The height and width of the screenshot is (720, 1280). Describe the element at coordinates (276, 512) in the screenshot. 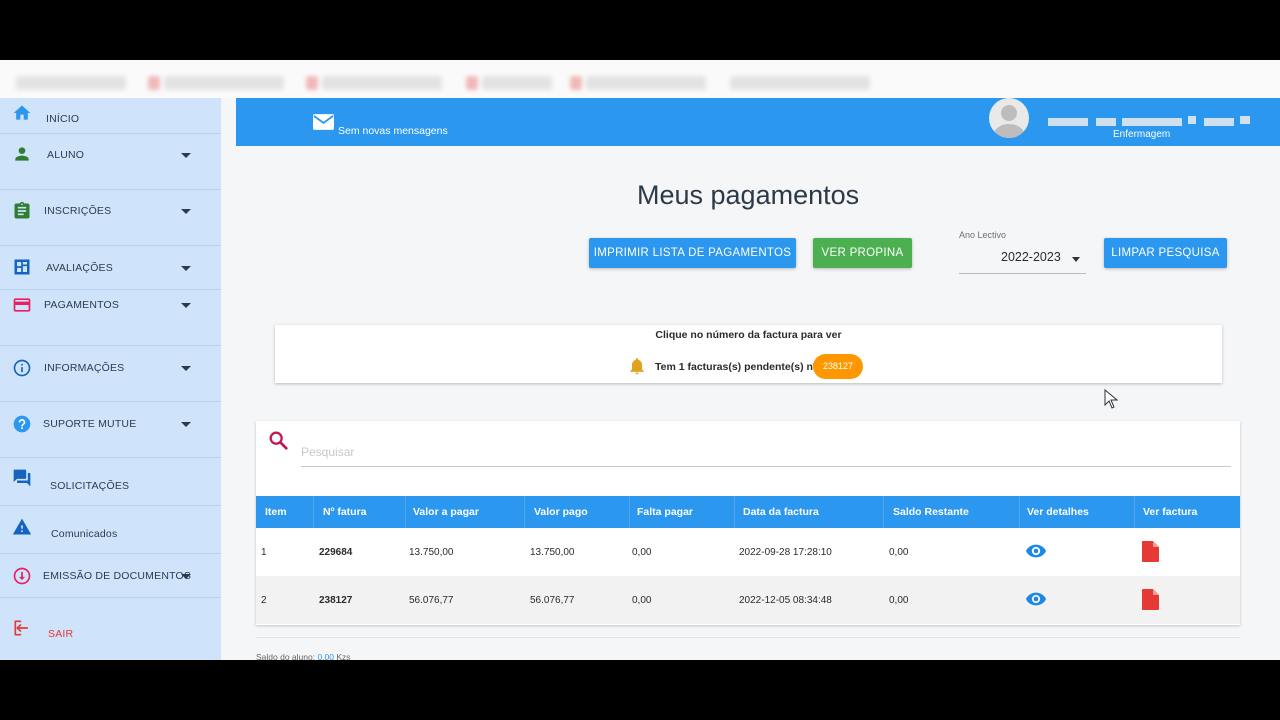

I see `column-header-item: Item` at that location.